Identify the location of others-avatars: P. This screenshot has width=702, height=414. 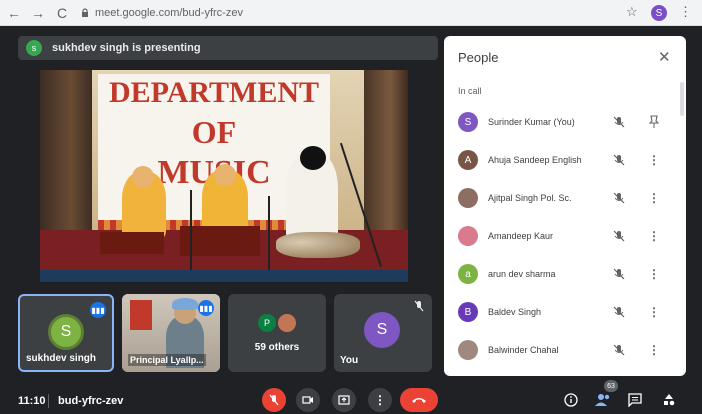
(277, 323).